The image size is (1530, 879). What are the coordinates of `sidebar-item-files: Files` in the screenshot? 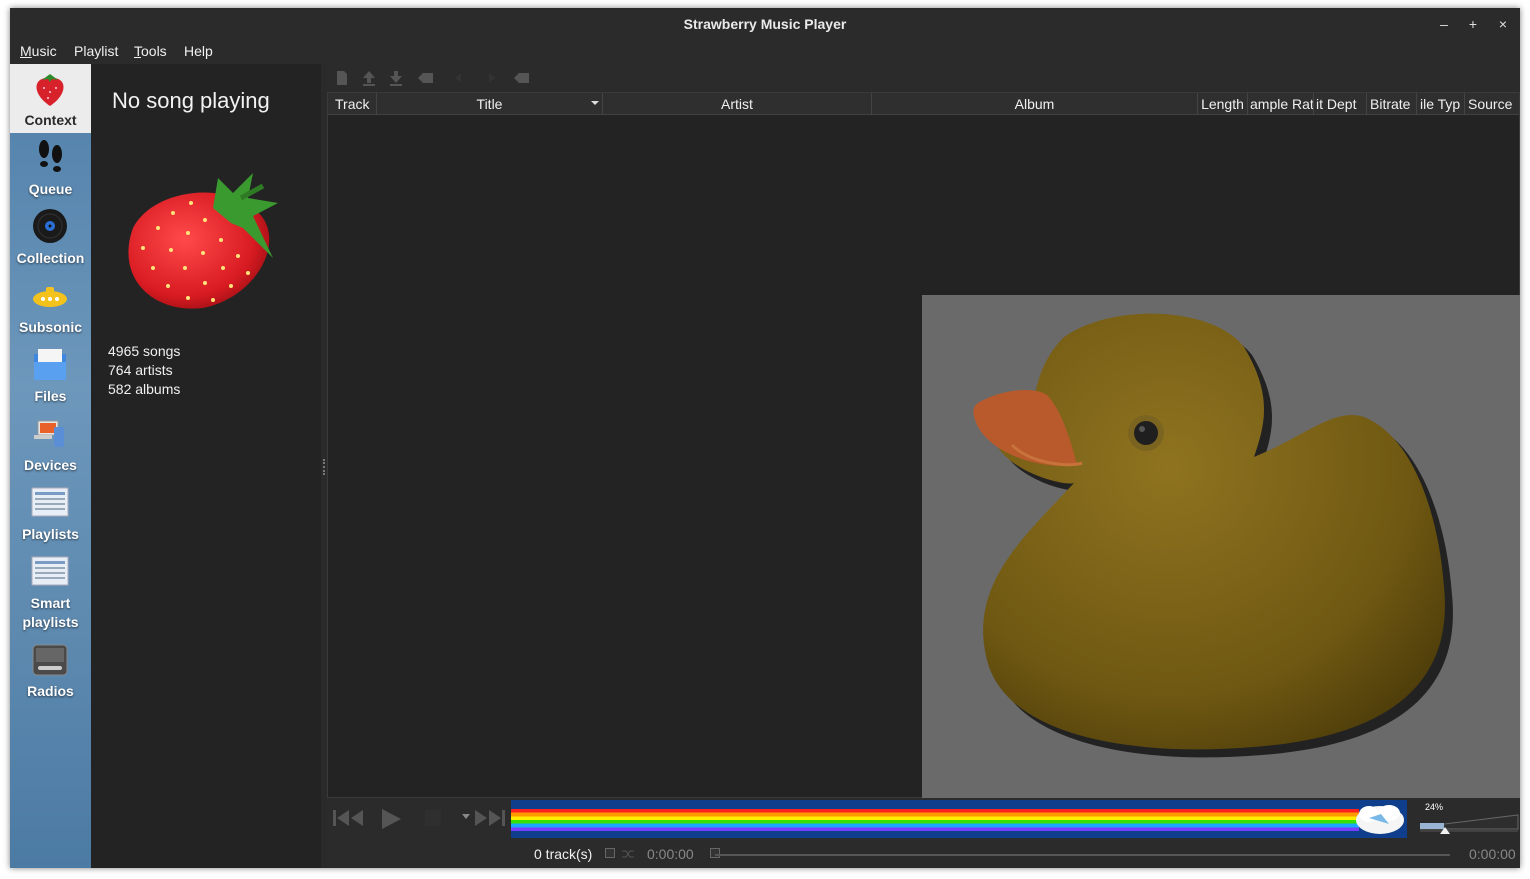 It's located at (50, 374).